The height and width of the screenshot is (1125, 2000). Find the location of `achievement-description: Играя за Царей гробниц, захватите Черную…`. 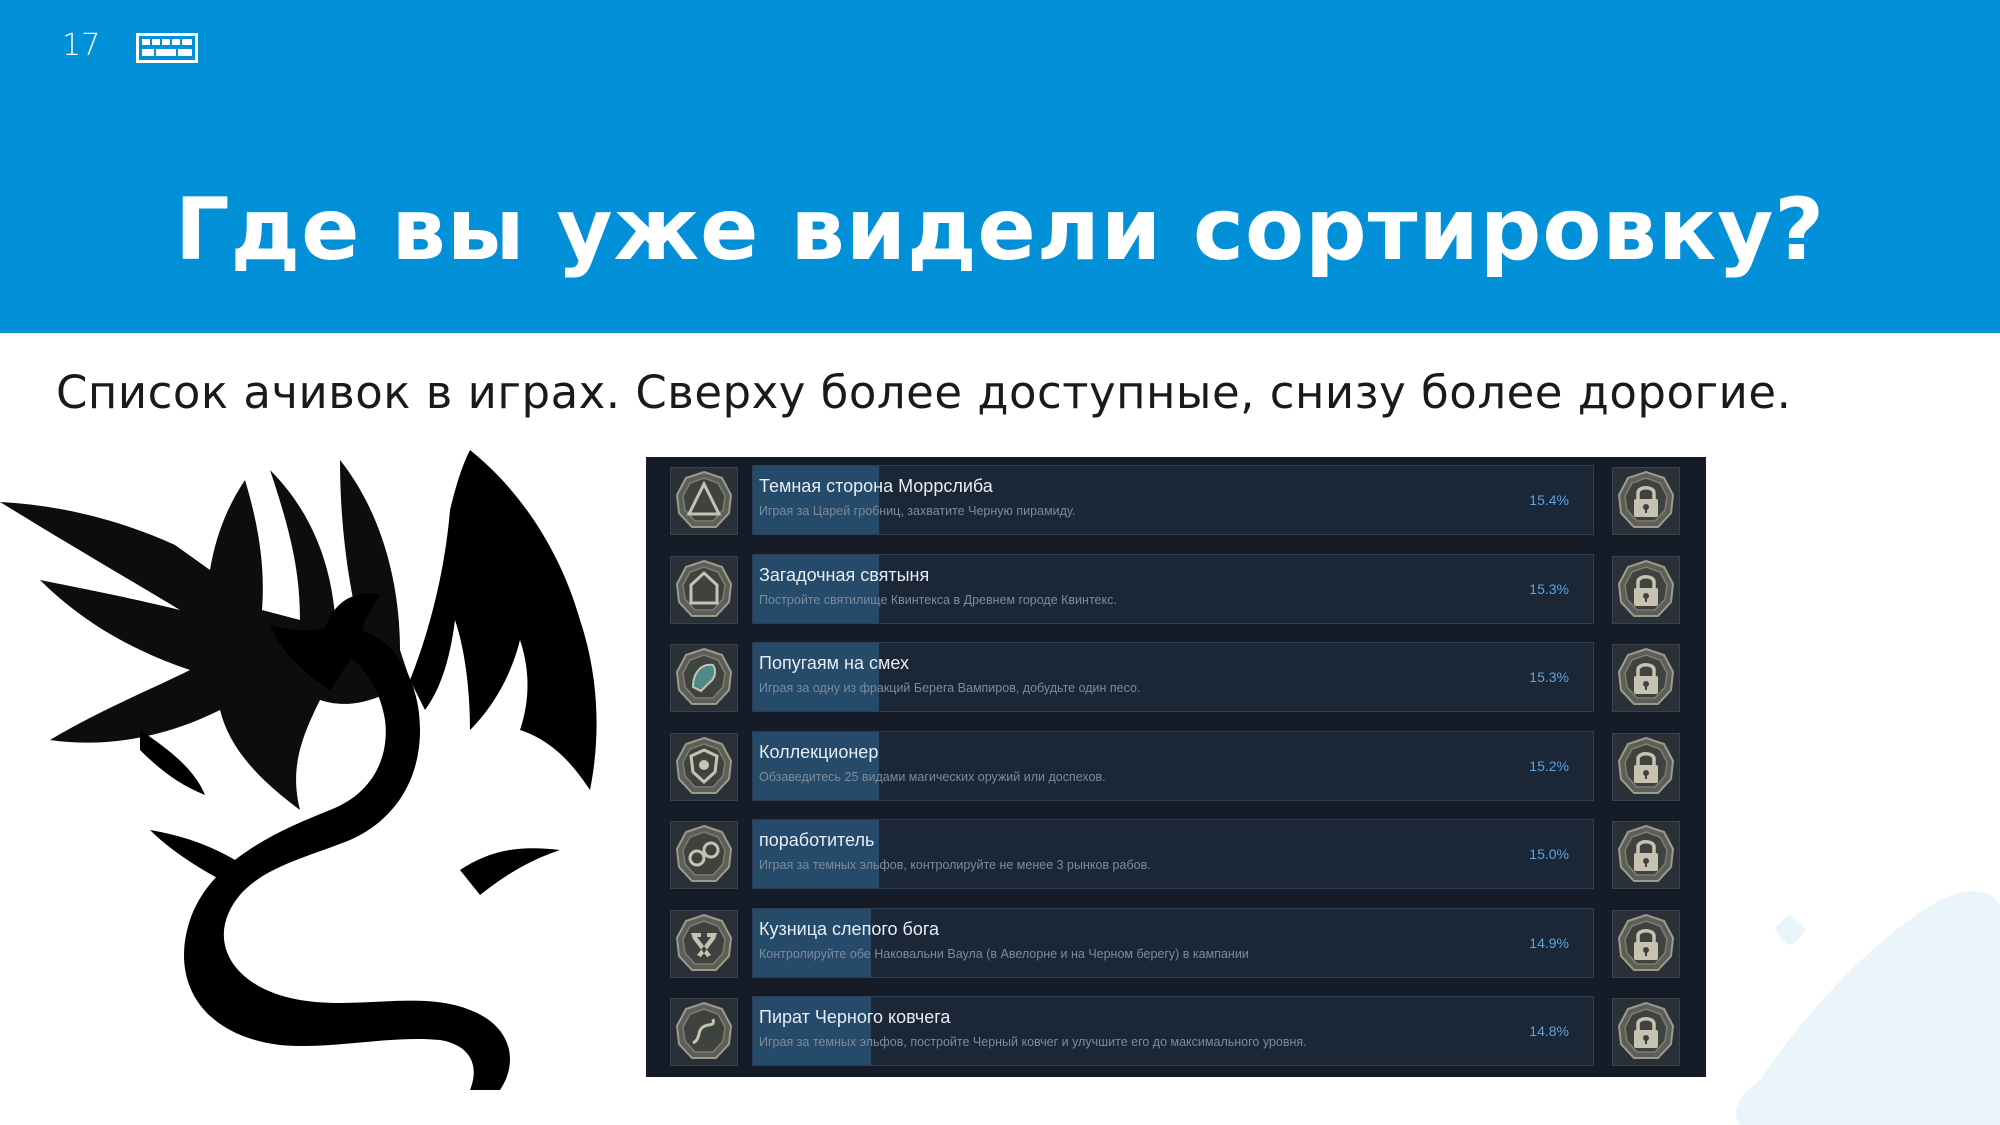

achievement-description: Играя за Царей гробниц, захватите Черную… is located at coordinates (917, 511).